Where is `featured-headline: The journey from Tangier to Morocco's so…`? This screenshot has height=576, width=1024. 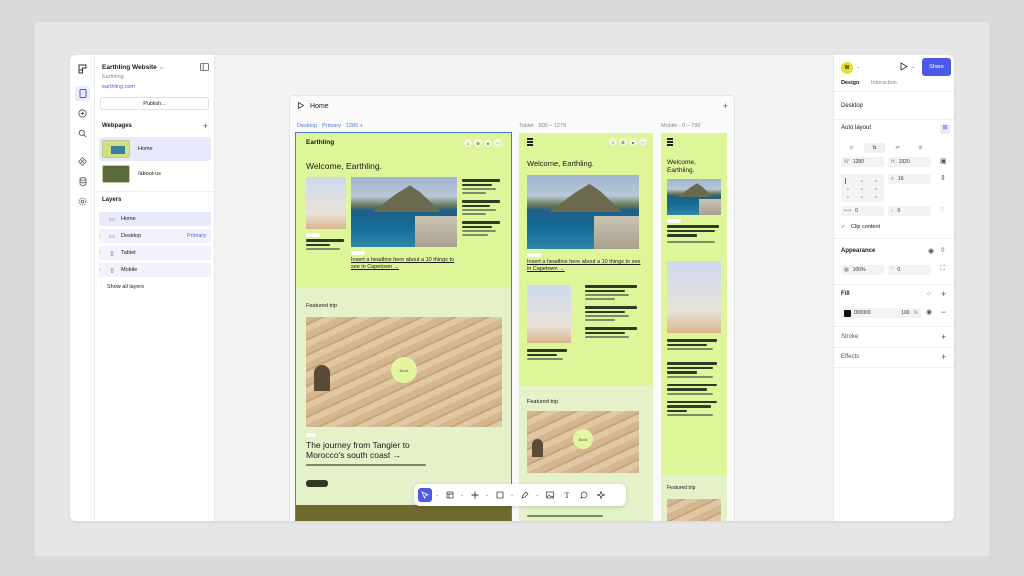 featured-headline: The journey from Tangier to Morocco's so… is located at coordinates (366, 450).